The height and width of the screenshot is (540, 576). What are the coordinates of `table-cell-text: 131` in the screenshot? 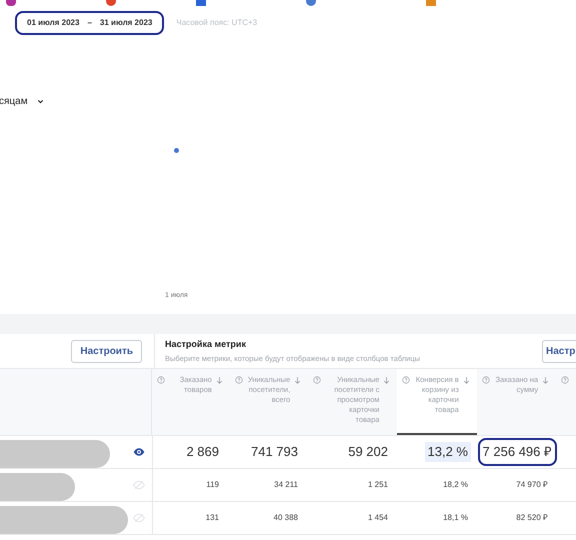 It's located at (212, 518).